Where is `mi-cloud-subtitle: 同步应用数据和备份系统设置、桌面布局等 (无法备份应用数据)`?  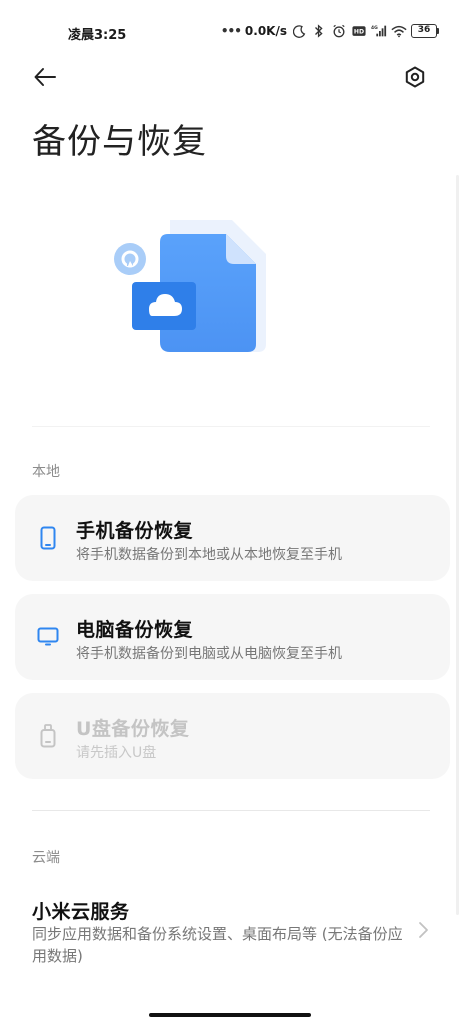
mi-cloud-subtitle: 同步应用数据和备份系统设置、桌面布局等 (无法备份应用数据) is located at coordinates (217, 945).